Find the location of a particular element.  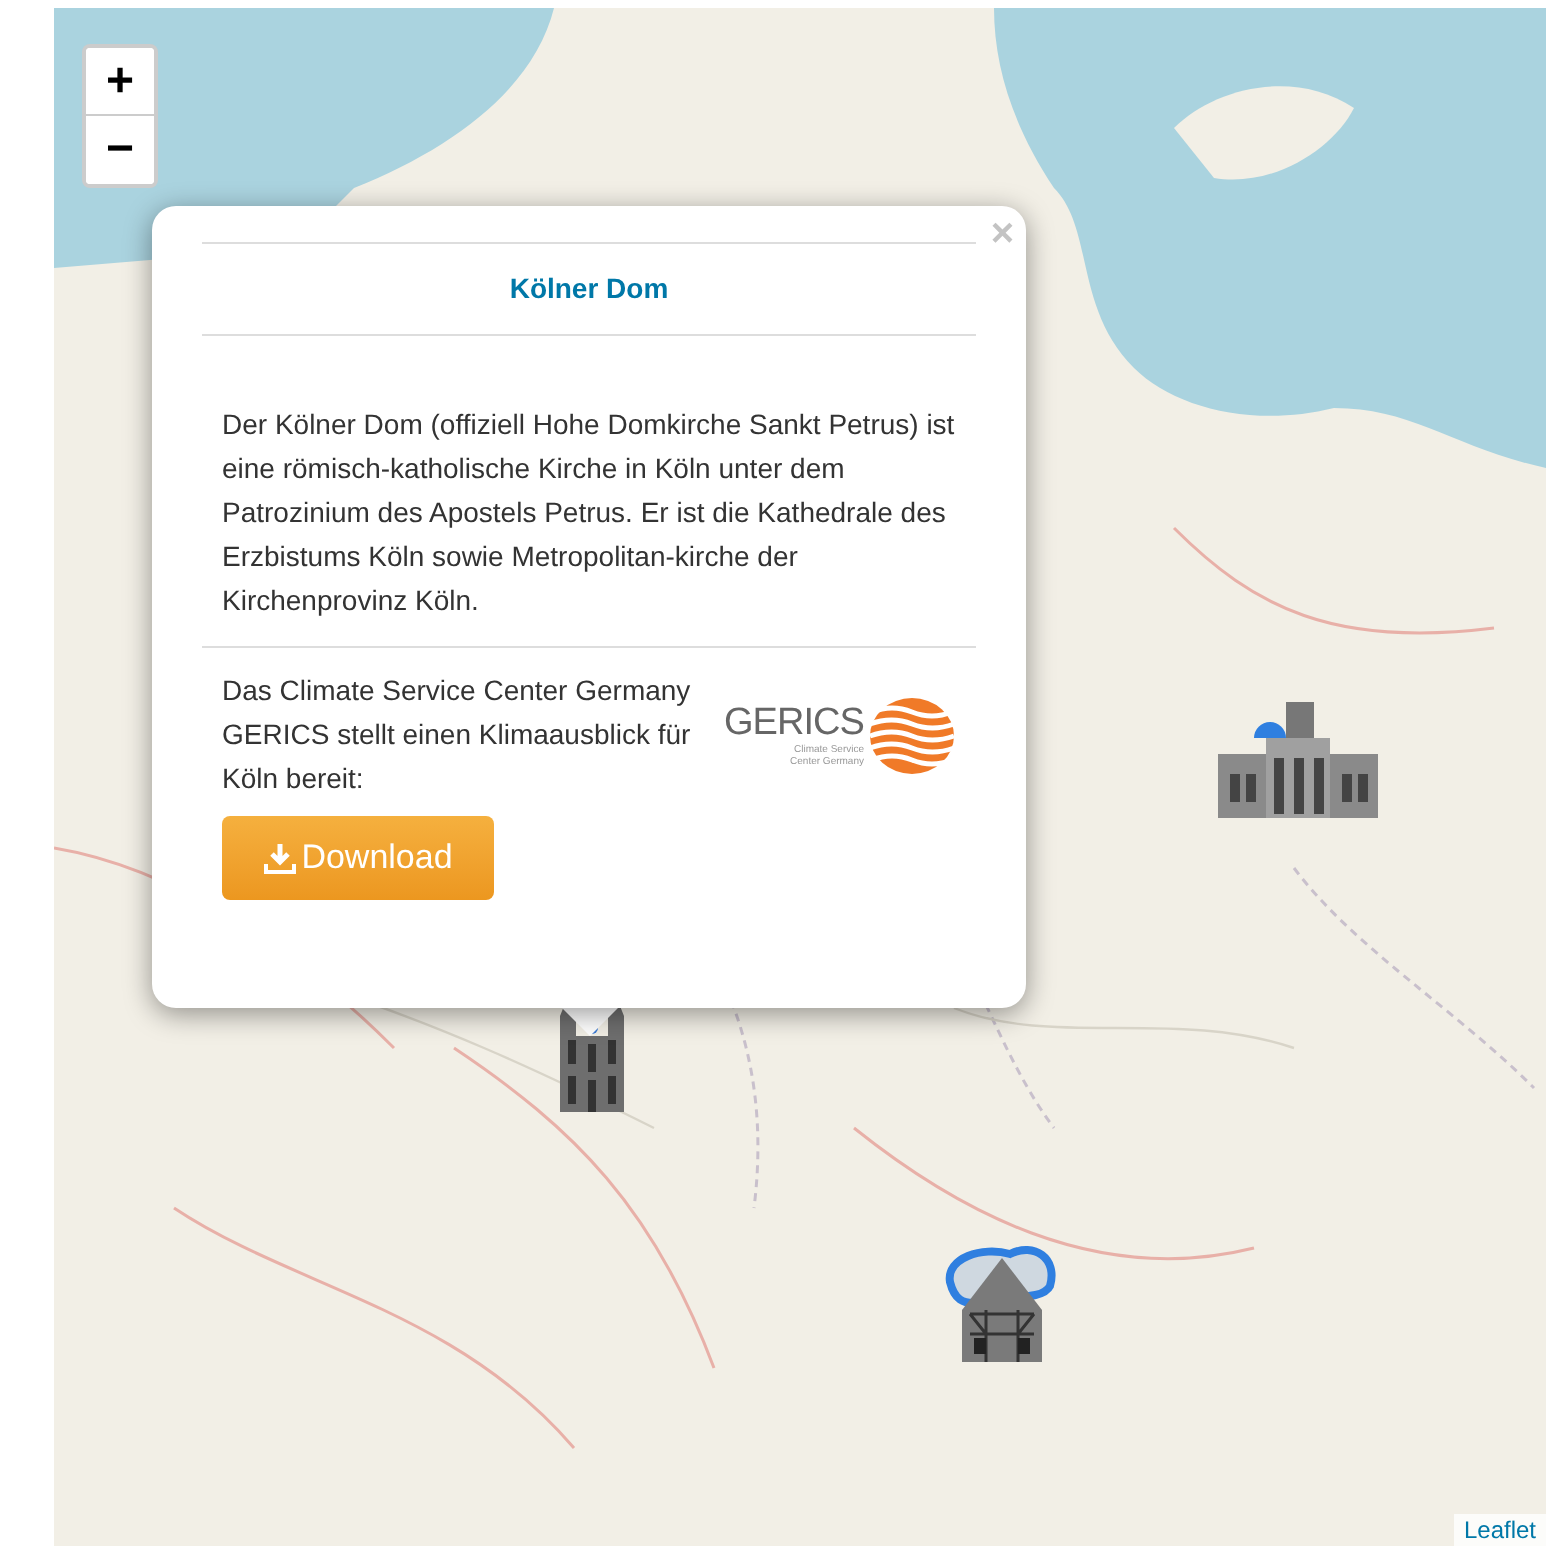

description-text: Der Kölner Dom (offiziell Hohe Domkirche Sankt Petrus) ist eine römisch-katholische Kirche in Köln unter dem Patrozinium des Apostels Petrus. Er ist die Kathedrale des Erzbistums Köln sowie Metropolitan-kirche der Kirchenprovinz Köln. is located at coordinates (588, 513).